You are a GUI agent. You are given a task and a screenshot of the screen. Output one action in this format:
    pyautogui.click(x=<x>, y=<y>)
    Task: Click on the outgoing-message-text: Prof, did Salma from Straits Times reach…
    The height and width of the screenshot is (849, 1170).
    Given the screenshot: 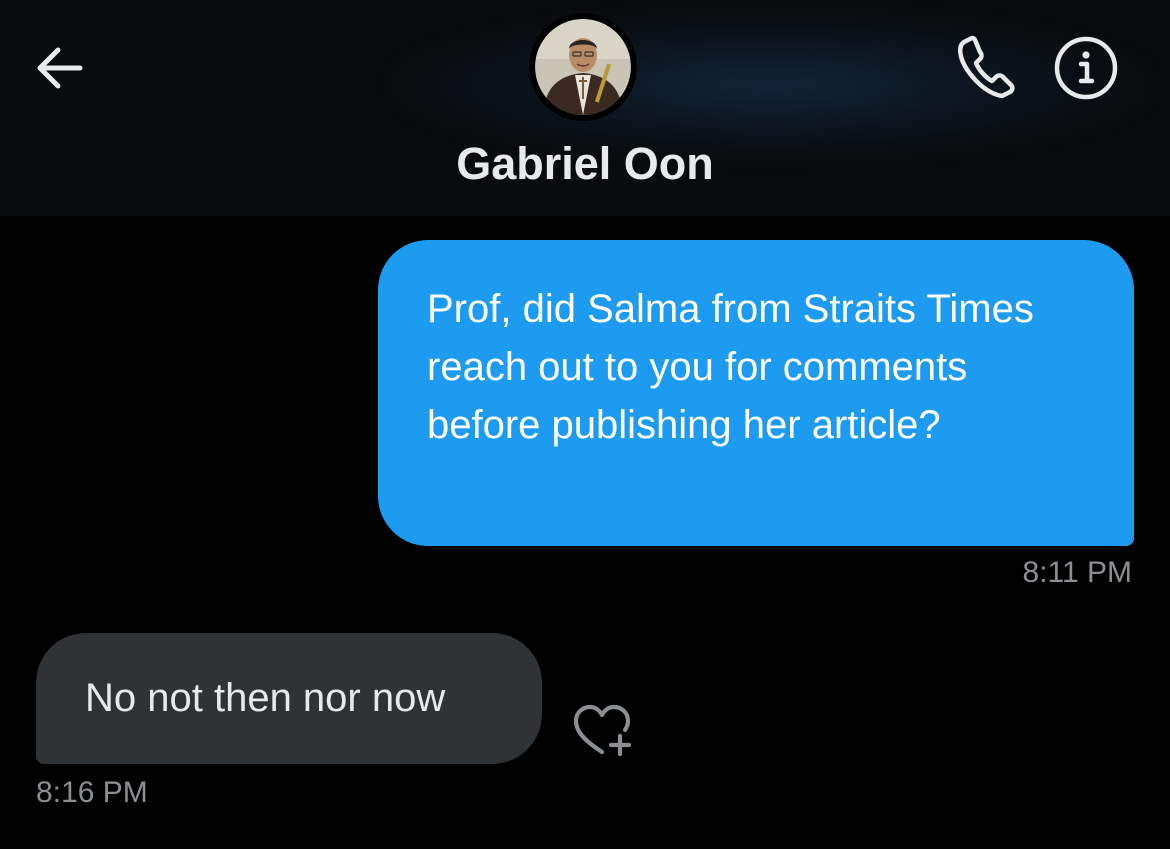 What is the action you would take?
    pyautogui.click(x=730, y=367)
    